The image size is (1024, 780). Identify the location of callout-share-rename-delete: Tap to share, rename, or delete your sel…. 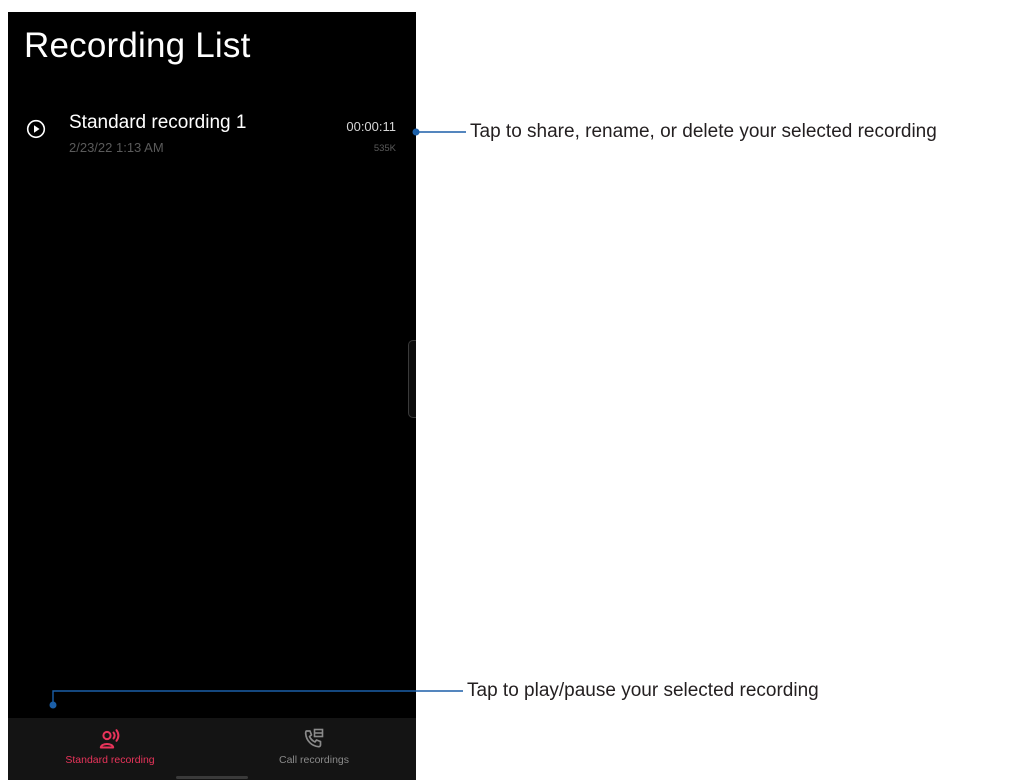
(703, 131).